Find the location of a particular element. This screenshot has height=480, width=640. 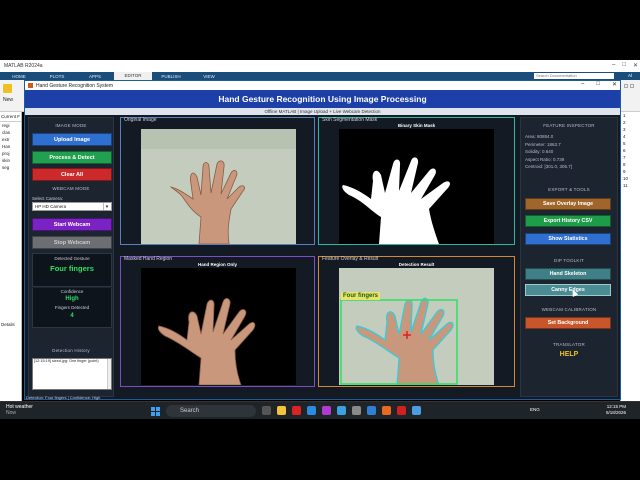

confidence-value: High is located at coordinates (72, 299).